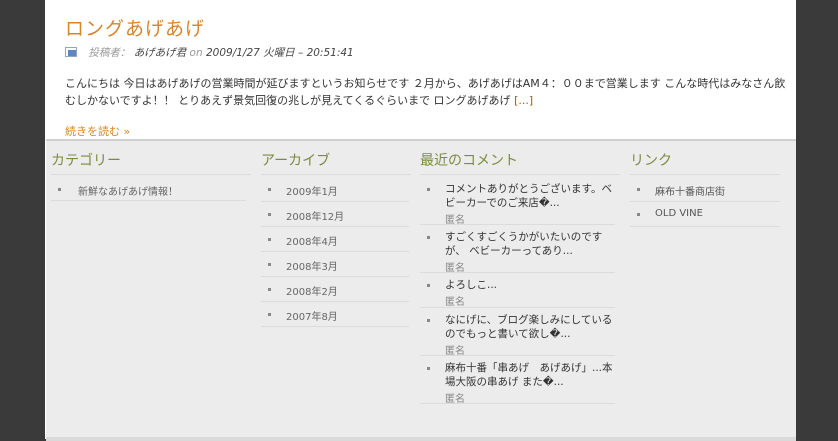 The image size is (838, 441). Describe the element at coordinates (524, 100) in the screenshot. I see `post-excerpt-ellipsis: [...]` at that location.